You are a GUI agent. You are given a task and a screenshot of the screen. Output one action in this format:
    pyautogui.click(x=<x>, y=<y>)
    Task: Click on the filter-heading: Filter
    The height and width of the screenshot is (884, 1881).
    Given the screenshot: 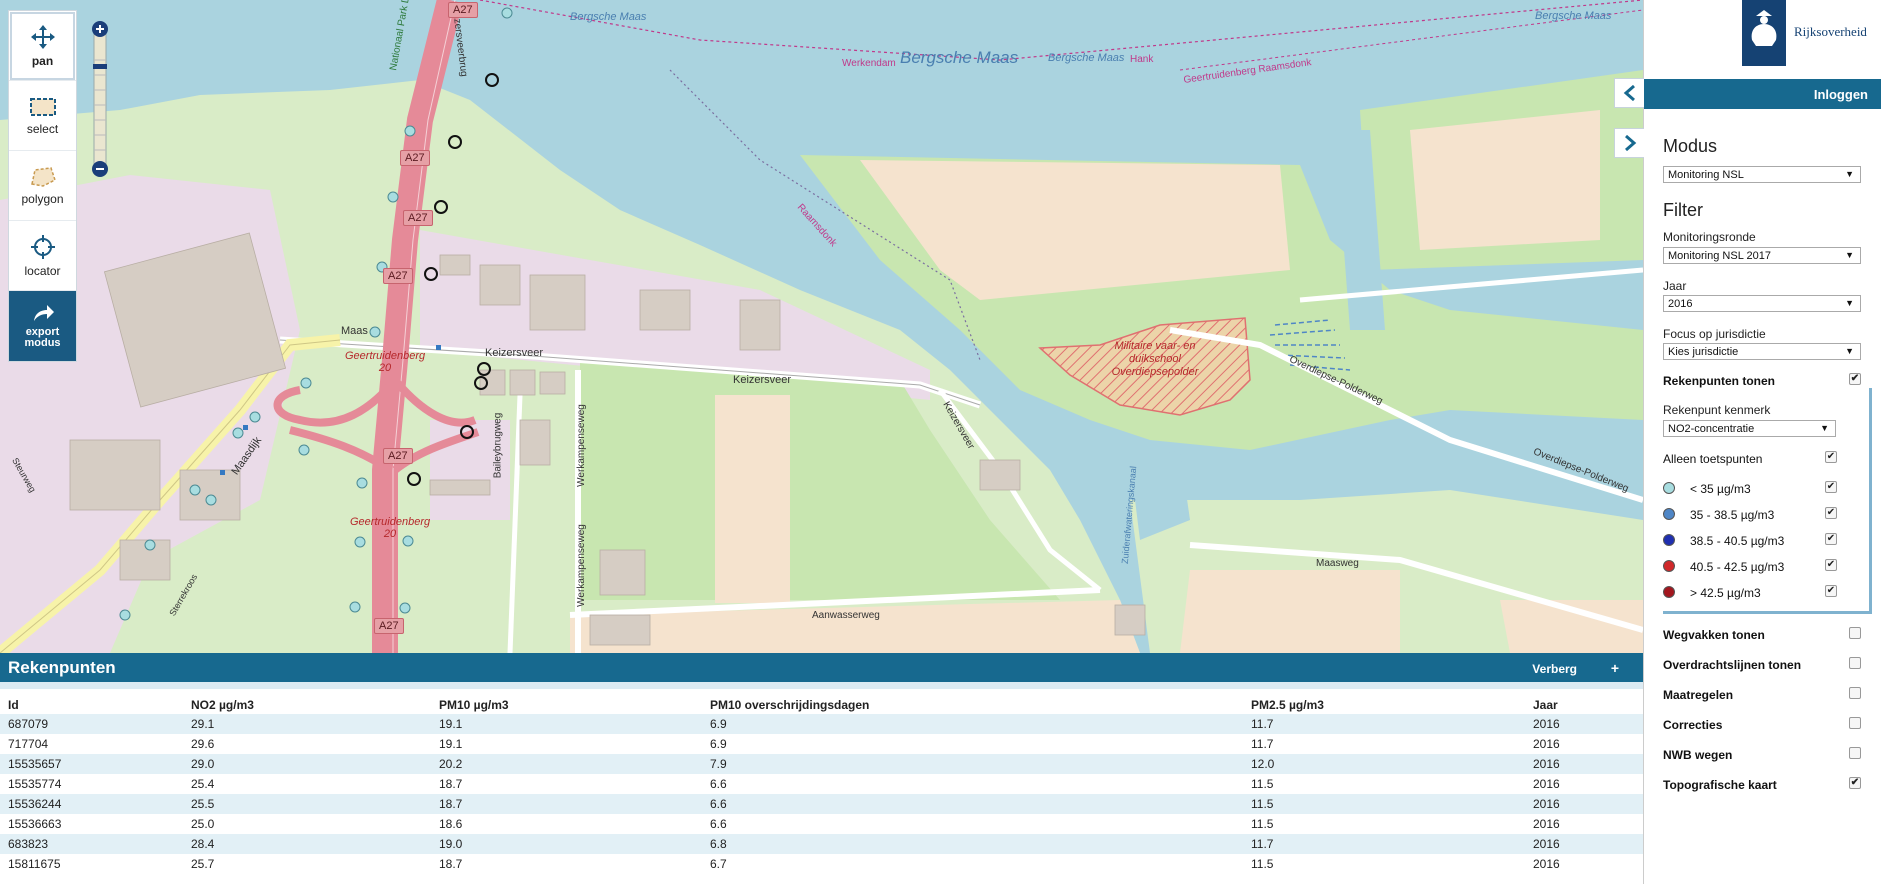 What is the action you would take?
    pyautogui.click(x=1683, y=210)
    